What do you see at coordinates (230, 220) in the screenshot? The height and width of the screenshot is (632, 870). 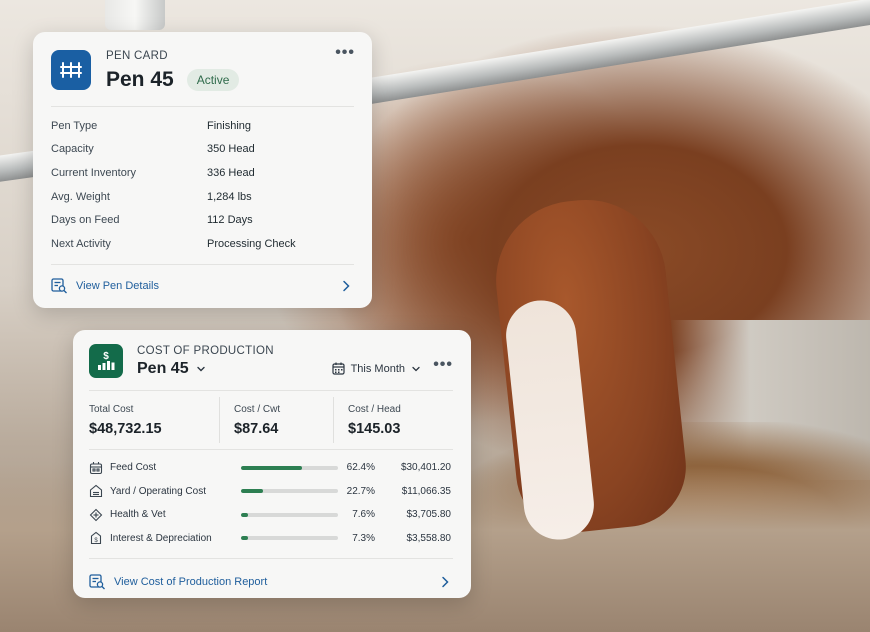 I see `pen-detail-value: 112 Days` at bounding box center [230, 220].